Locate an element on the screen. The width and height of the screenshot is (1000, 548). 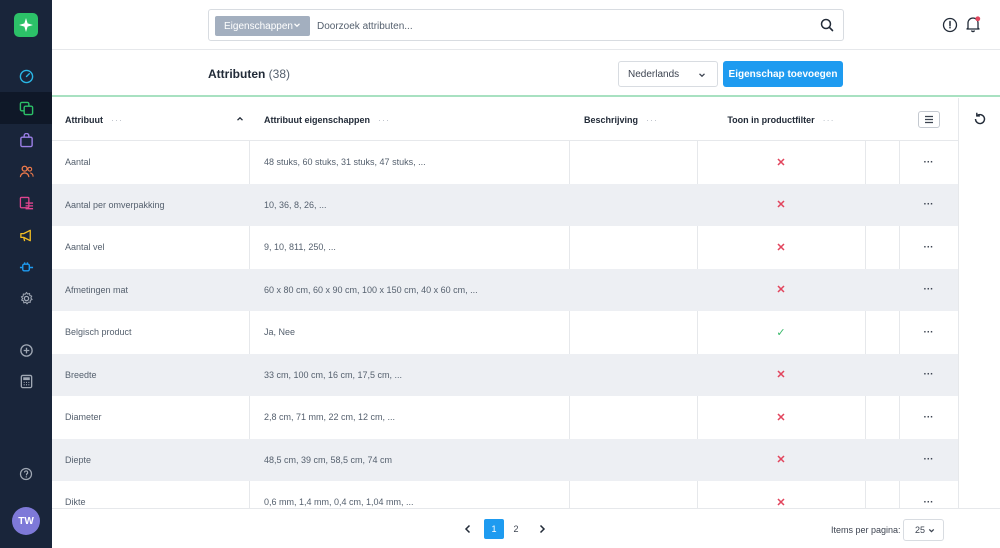
users-icon is located at coordinates (26, 171).